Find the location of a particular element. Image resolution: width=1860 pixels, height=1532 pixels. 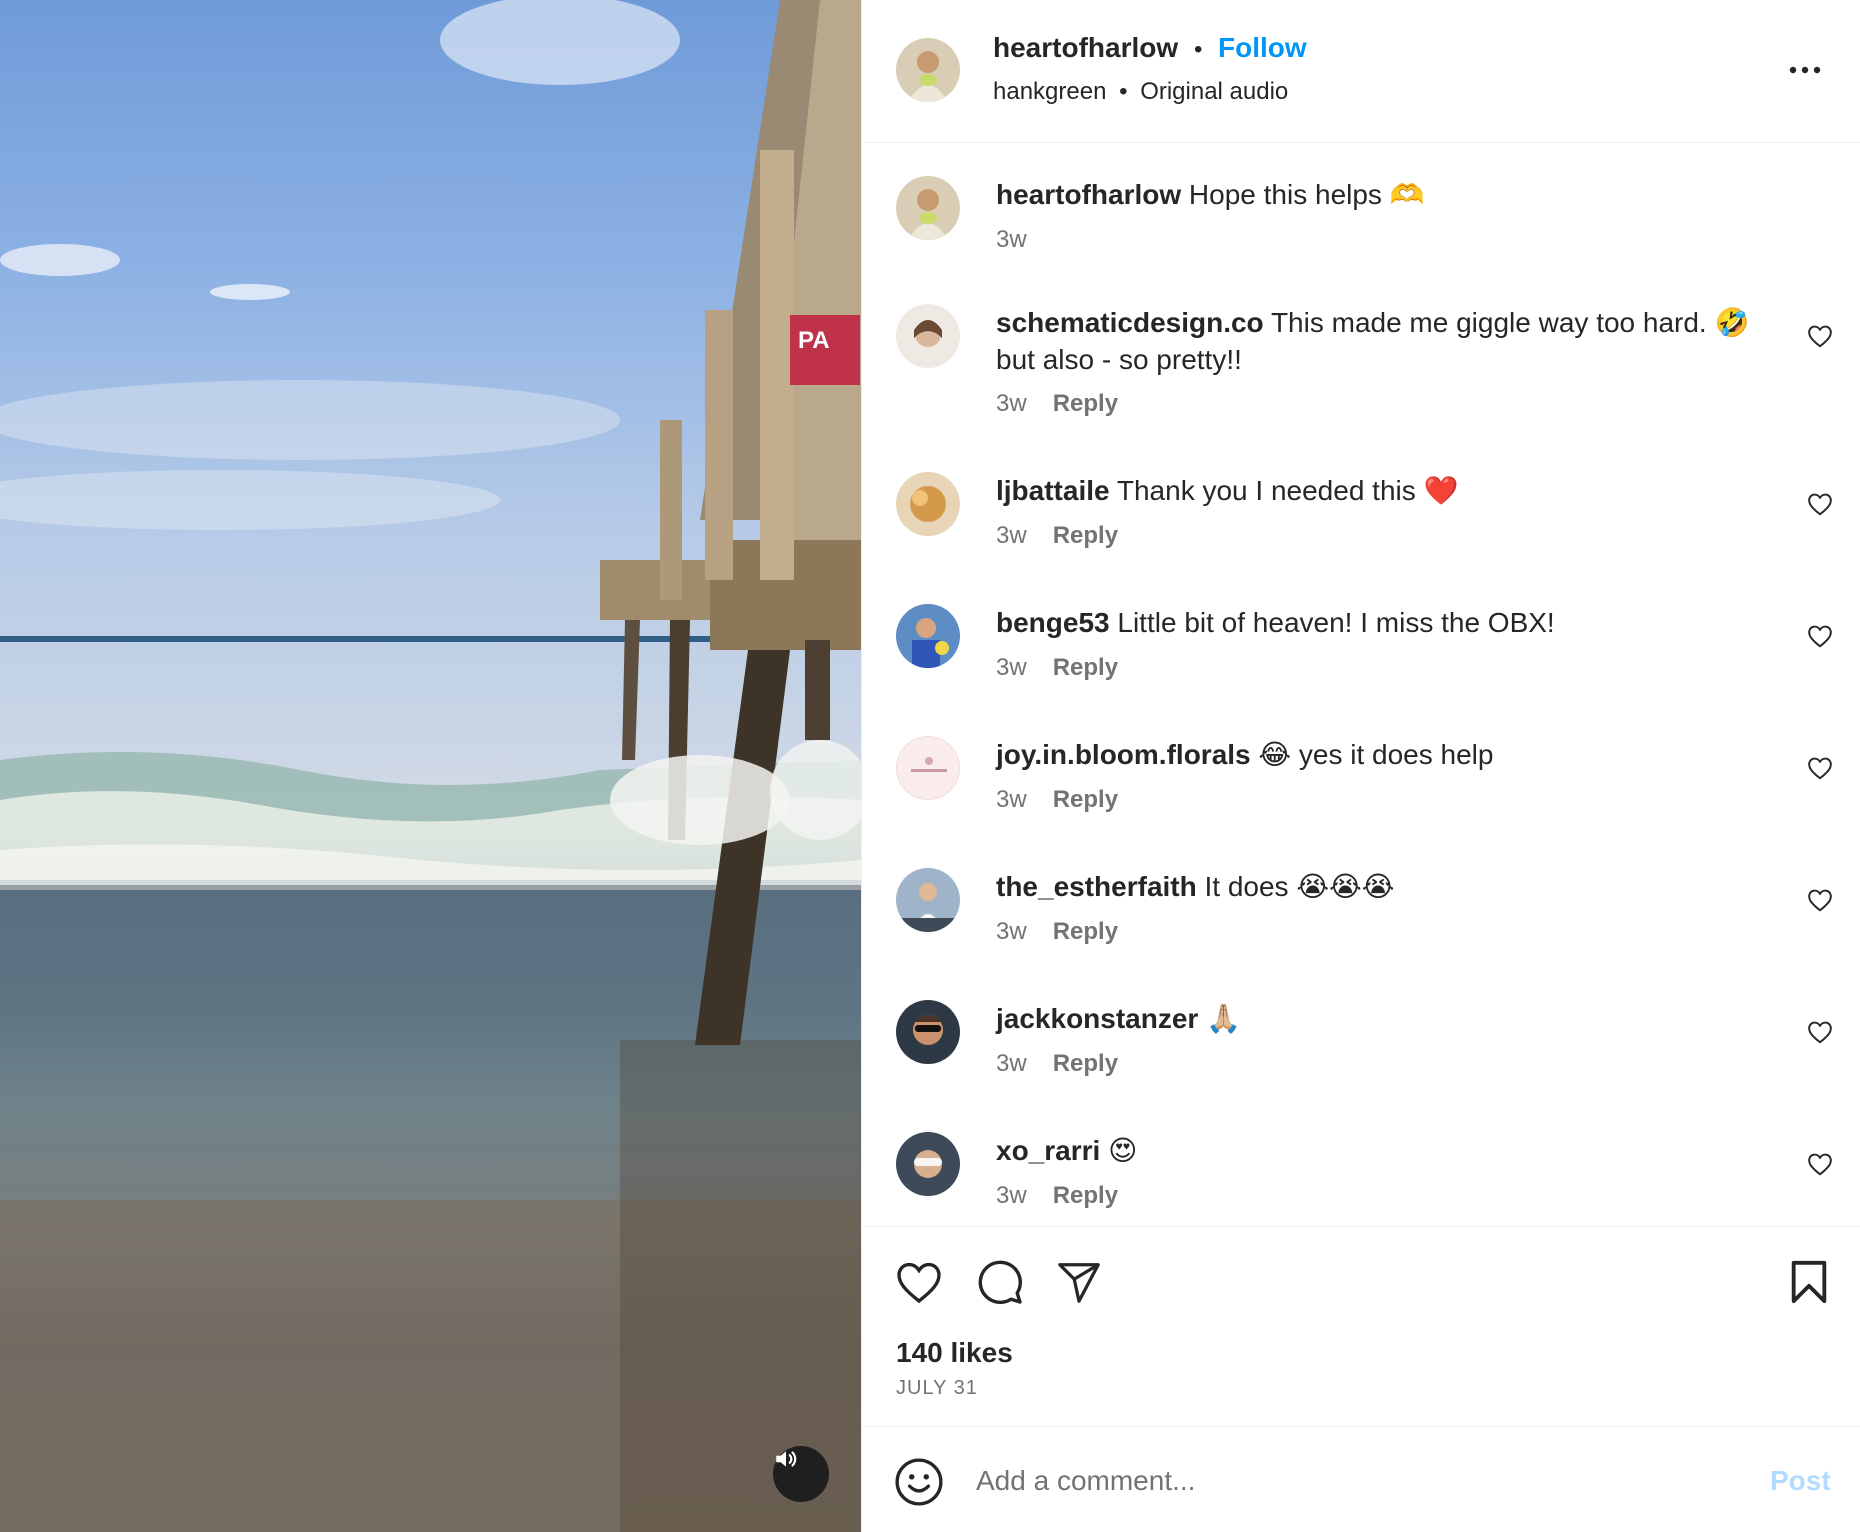

svg-text: PA is located at coordinates (814, 340).